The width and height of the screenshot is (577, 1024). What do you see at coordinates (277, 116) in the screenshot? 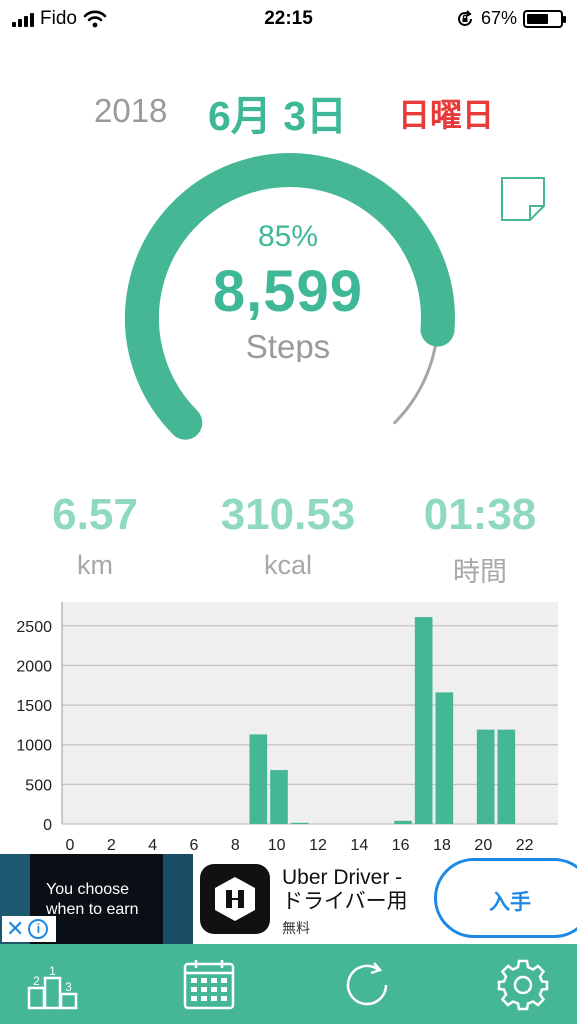
I see `date-label: 6月 3日` at bounding box center [277, 116].